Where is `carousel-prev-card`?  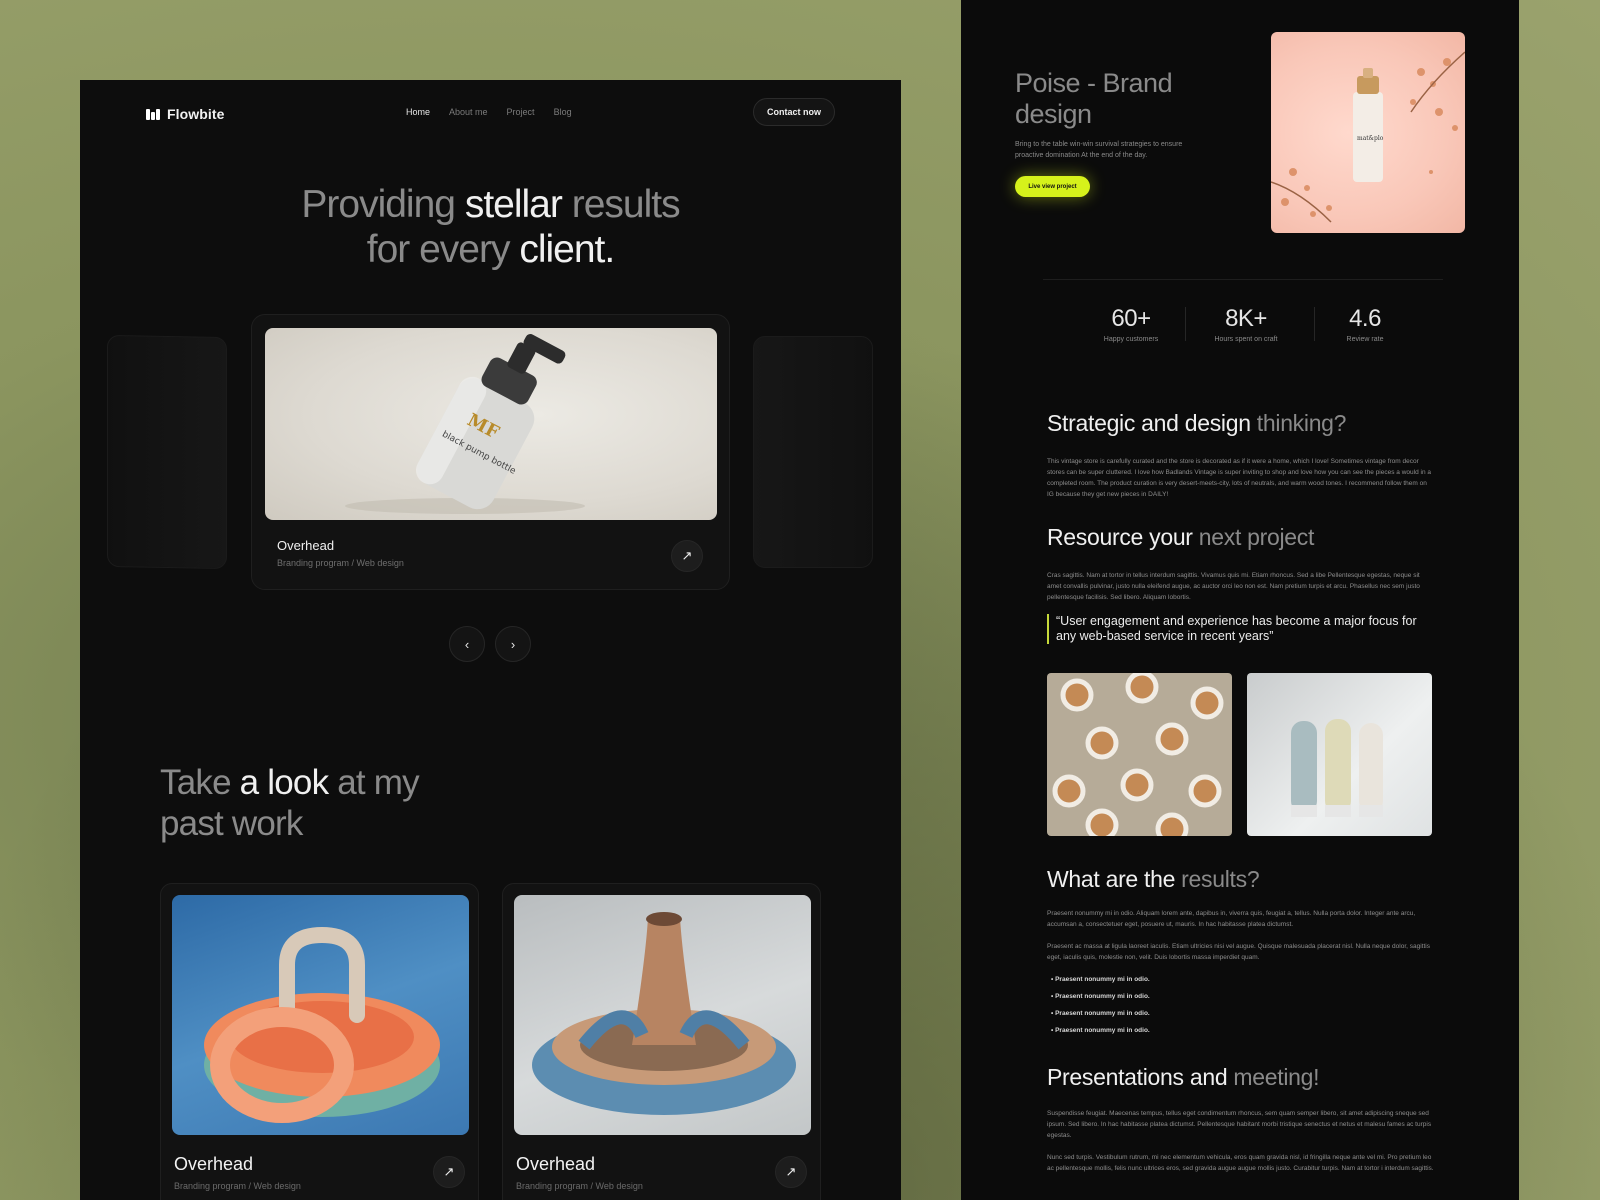
carousel-prev-card is located at coordinates (167, 452).